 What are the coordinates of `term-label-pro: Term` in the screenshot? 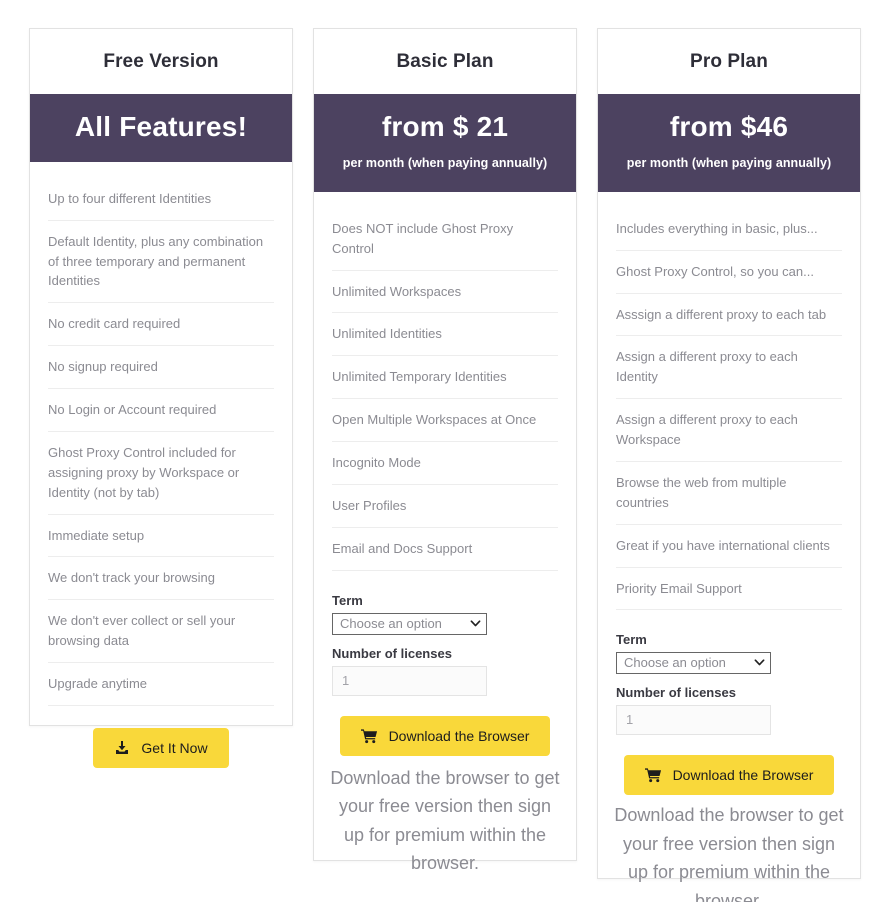 It's located at (631, 640).